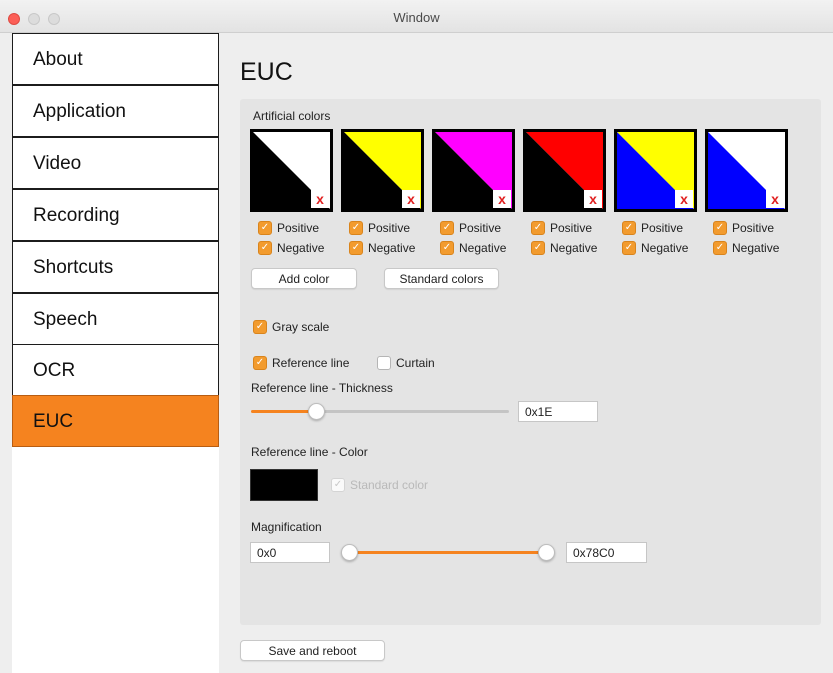 This screenshot has width=833, height=673. Describe the element at coordinates (606, 552) in the screenshot. I see `magnification-max-field` at that location.